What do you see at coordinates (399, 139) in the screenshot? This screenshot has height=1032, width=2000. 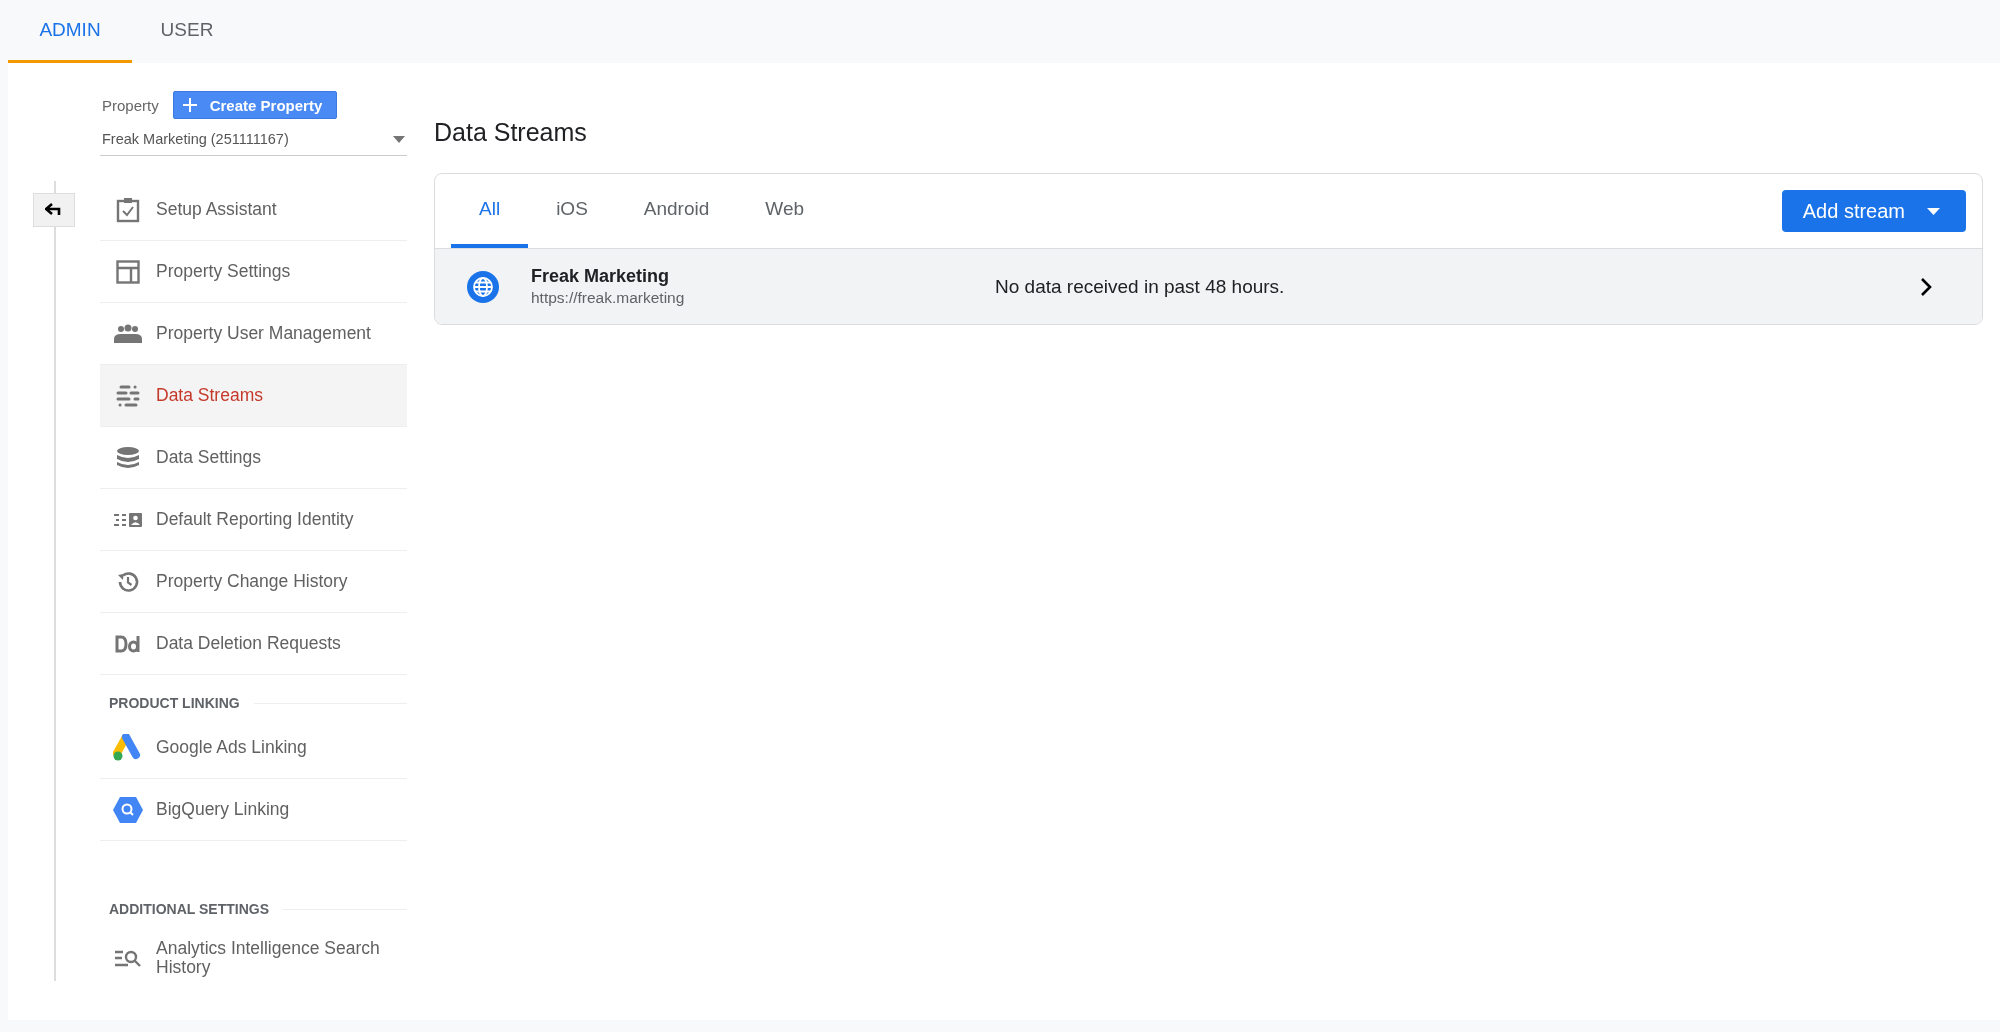 I see `dropdown-caret-icon` at bounding box center [399, 139].